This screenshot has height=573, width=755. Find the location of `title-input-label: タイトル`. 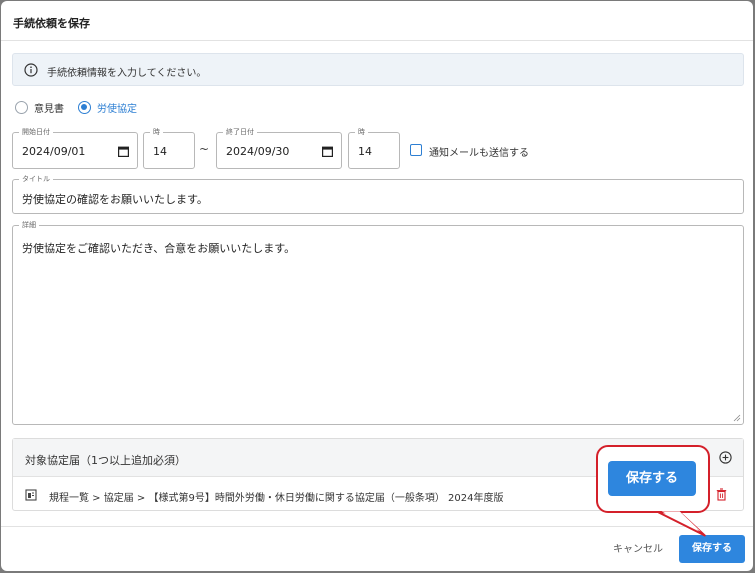

title-input-label: タイトル is located at coordinates (36, 179).